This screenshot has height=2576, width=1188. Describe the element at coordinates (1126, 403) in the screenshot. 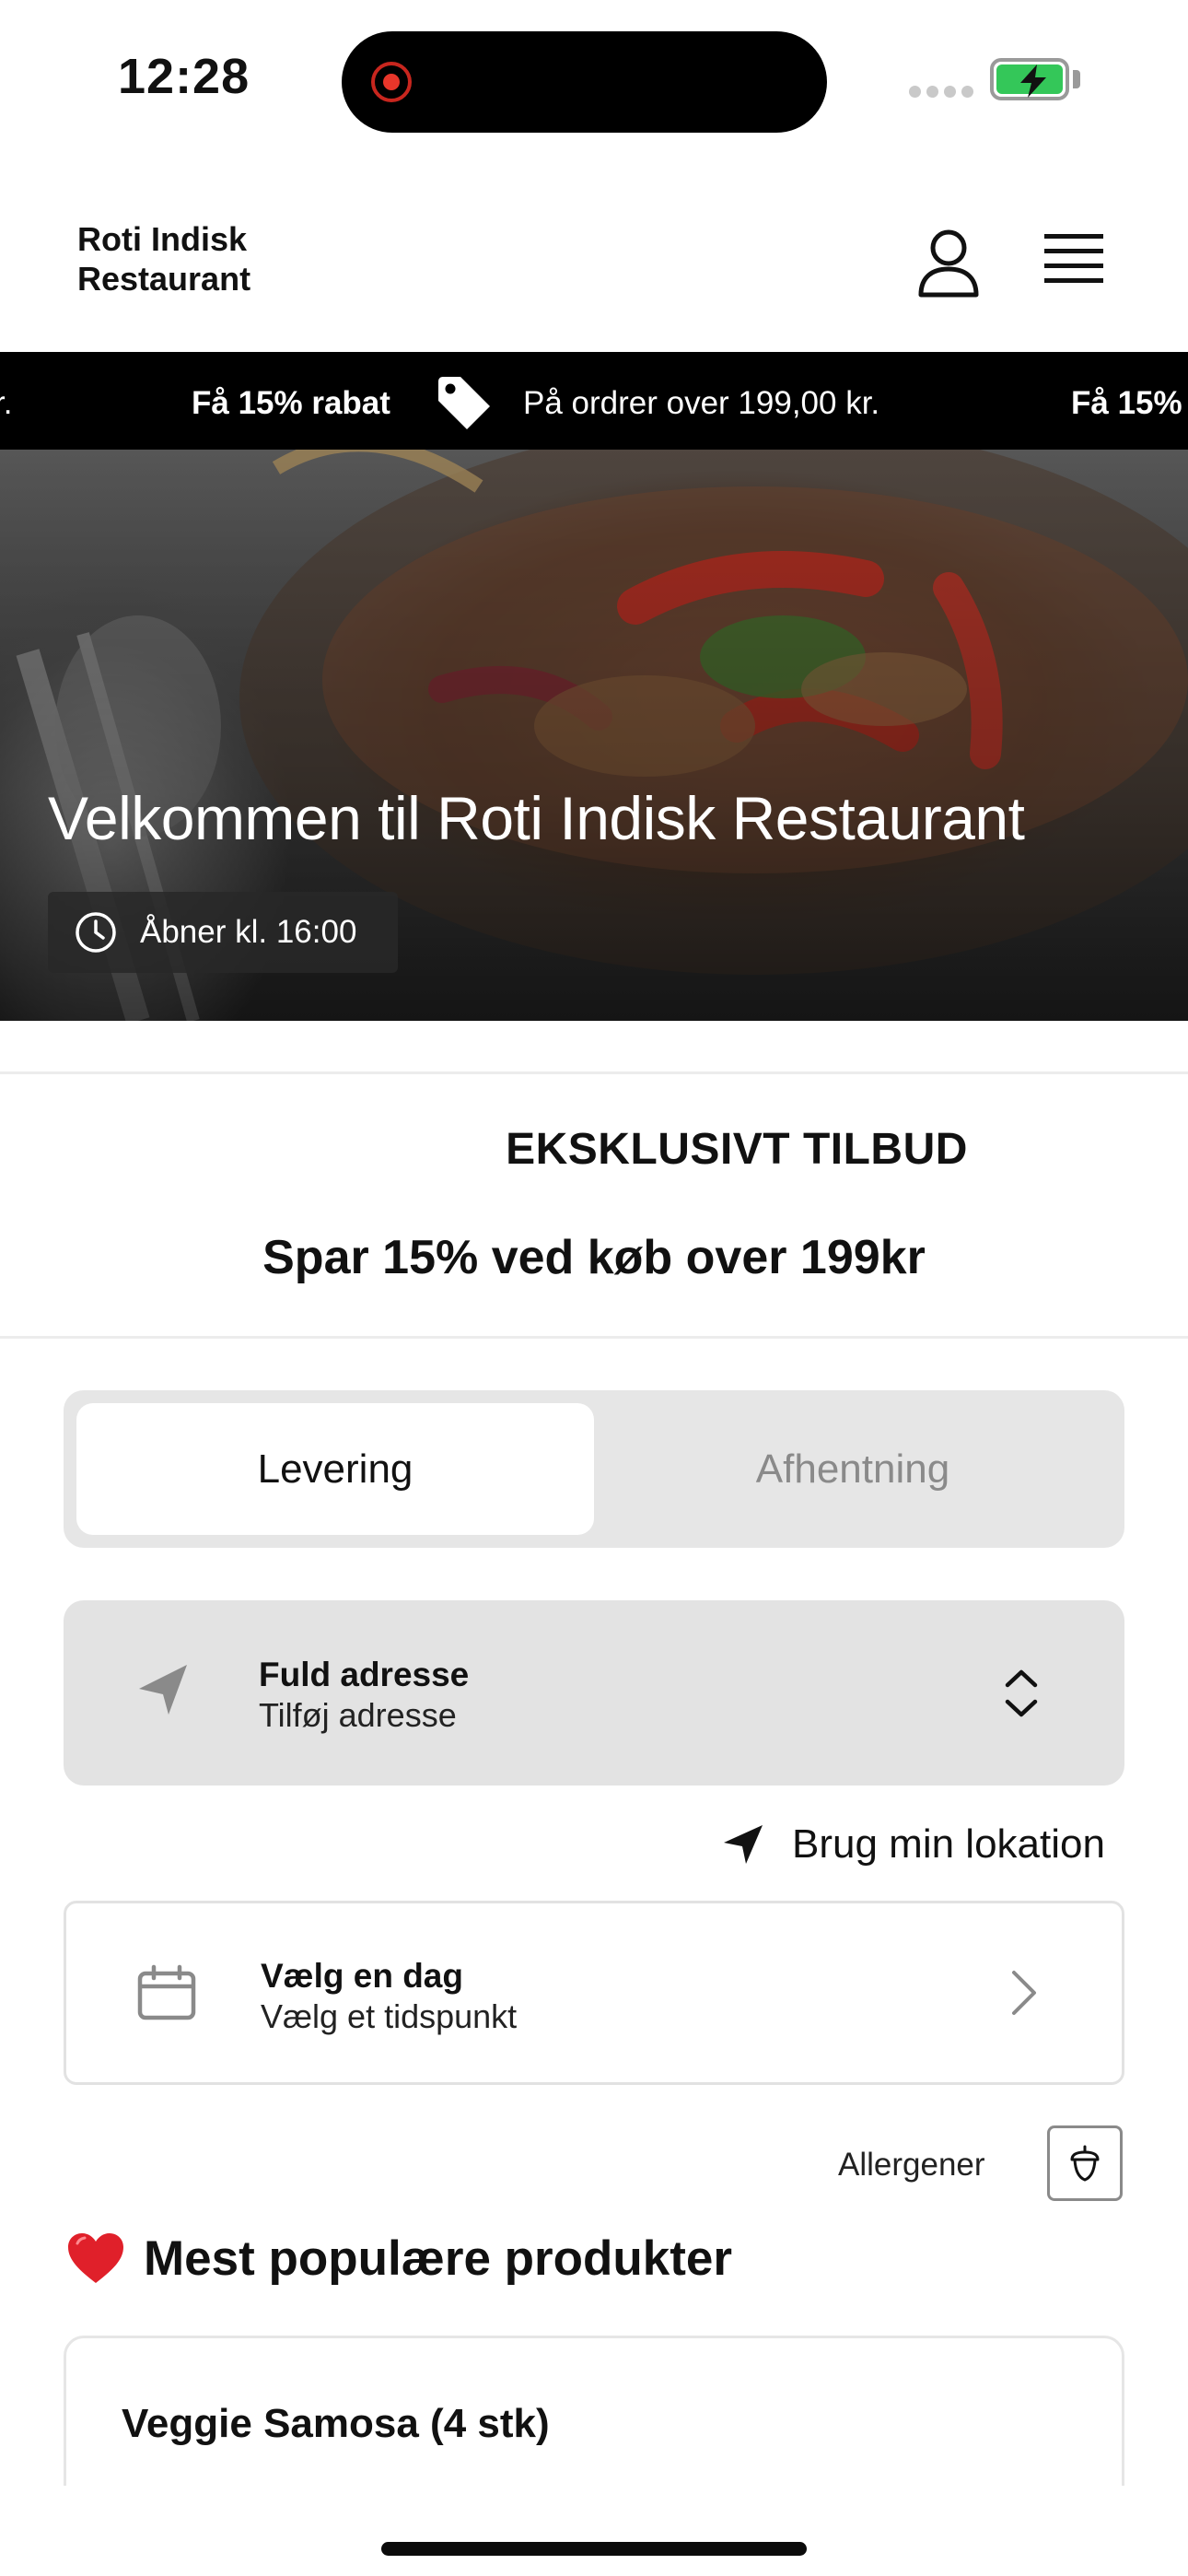

I see `ticker-partial-right: Få 15%` at that location.